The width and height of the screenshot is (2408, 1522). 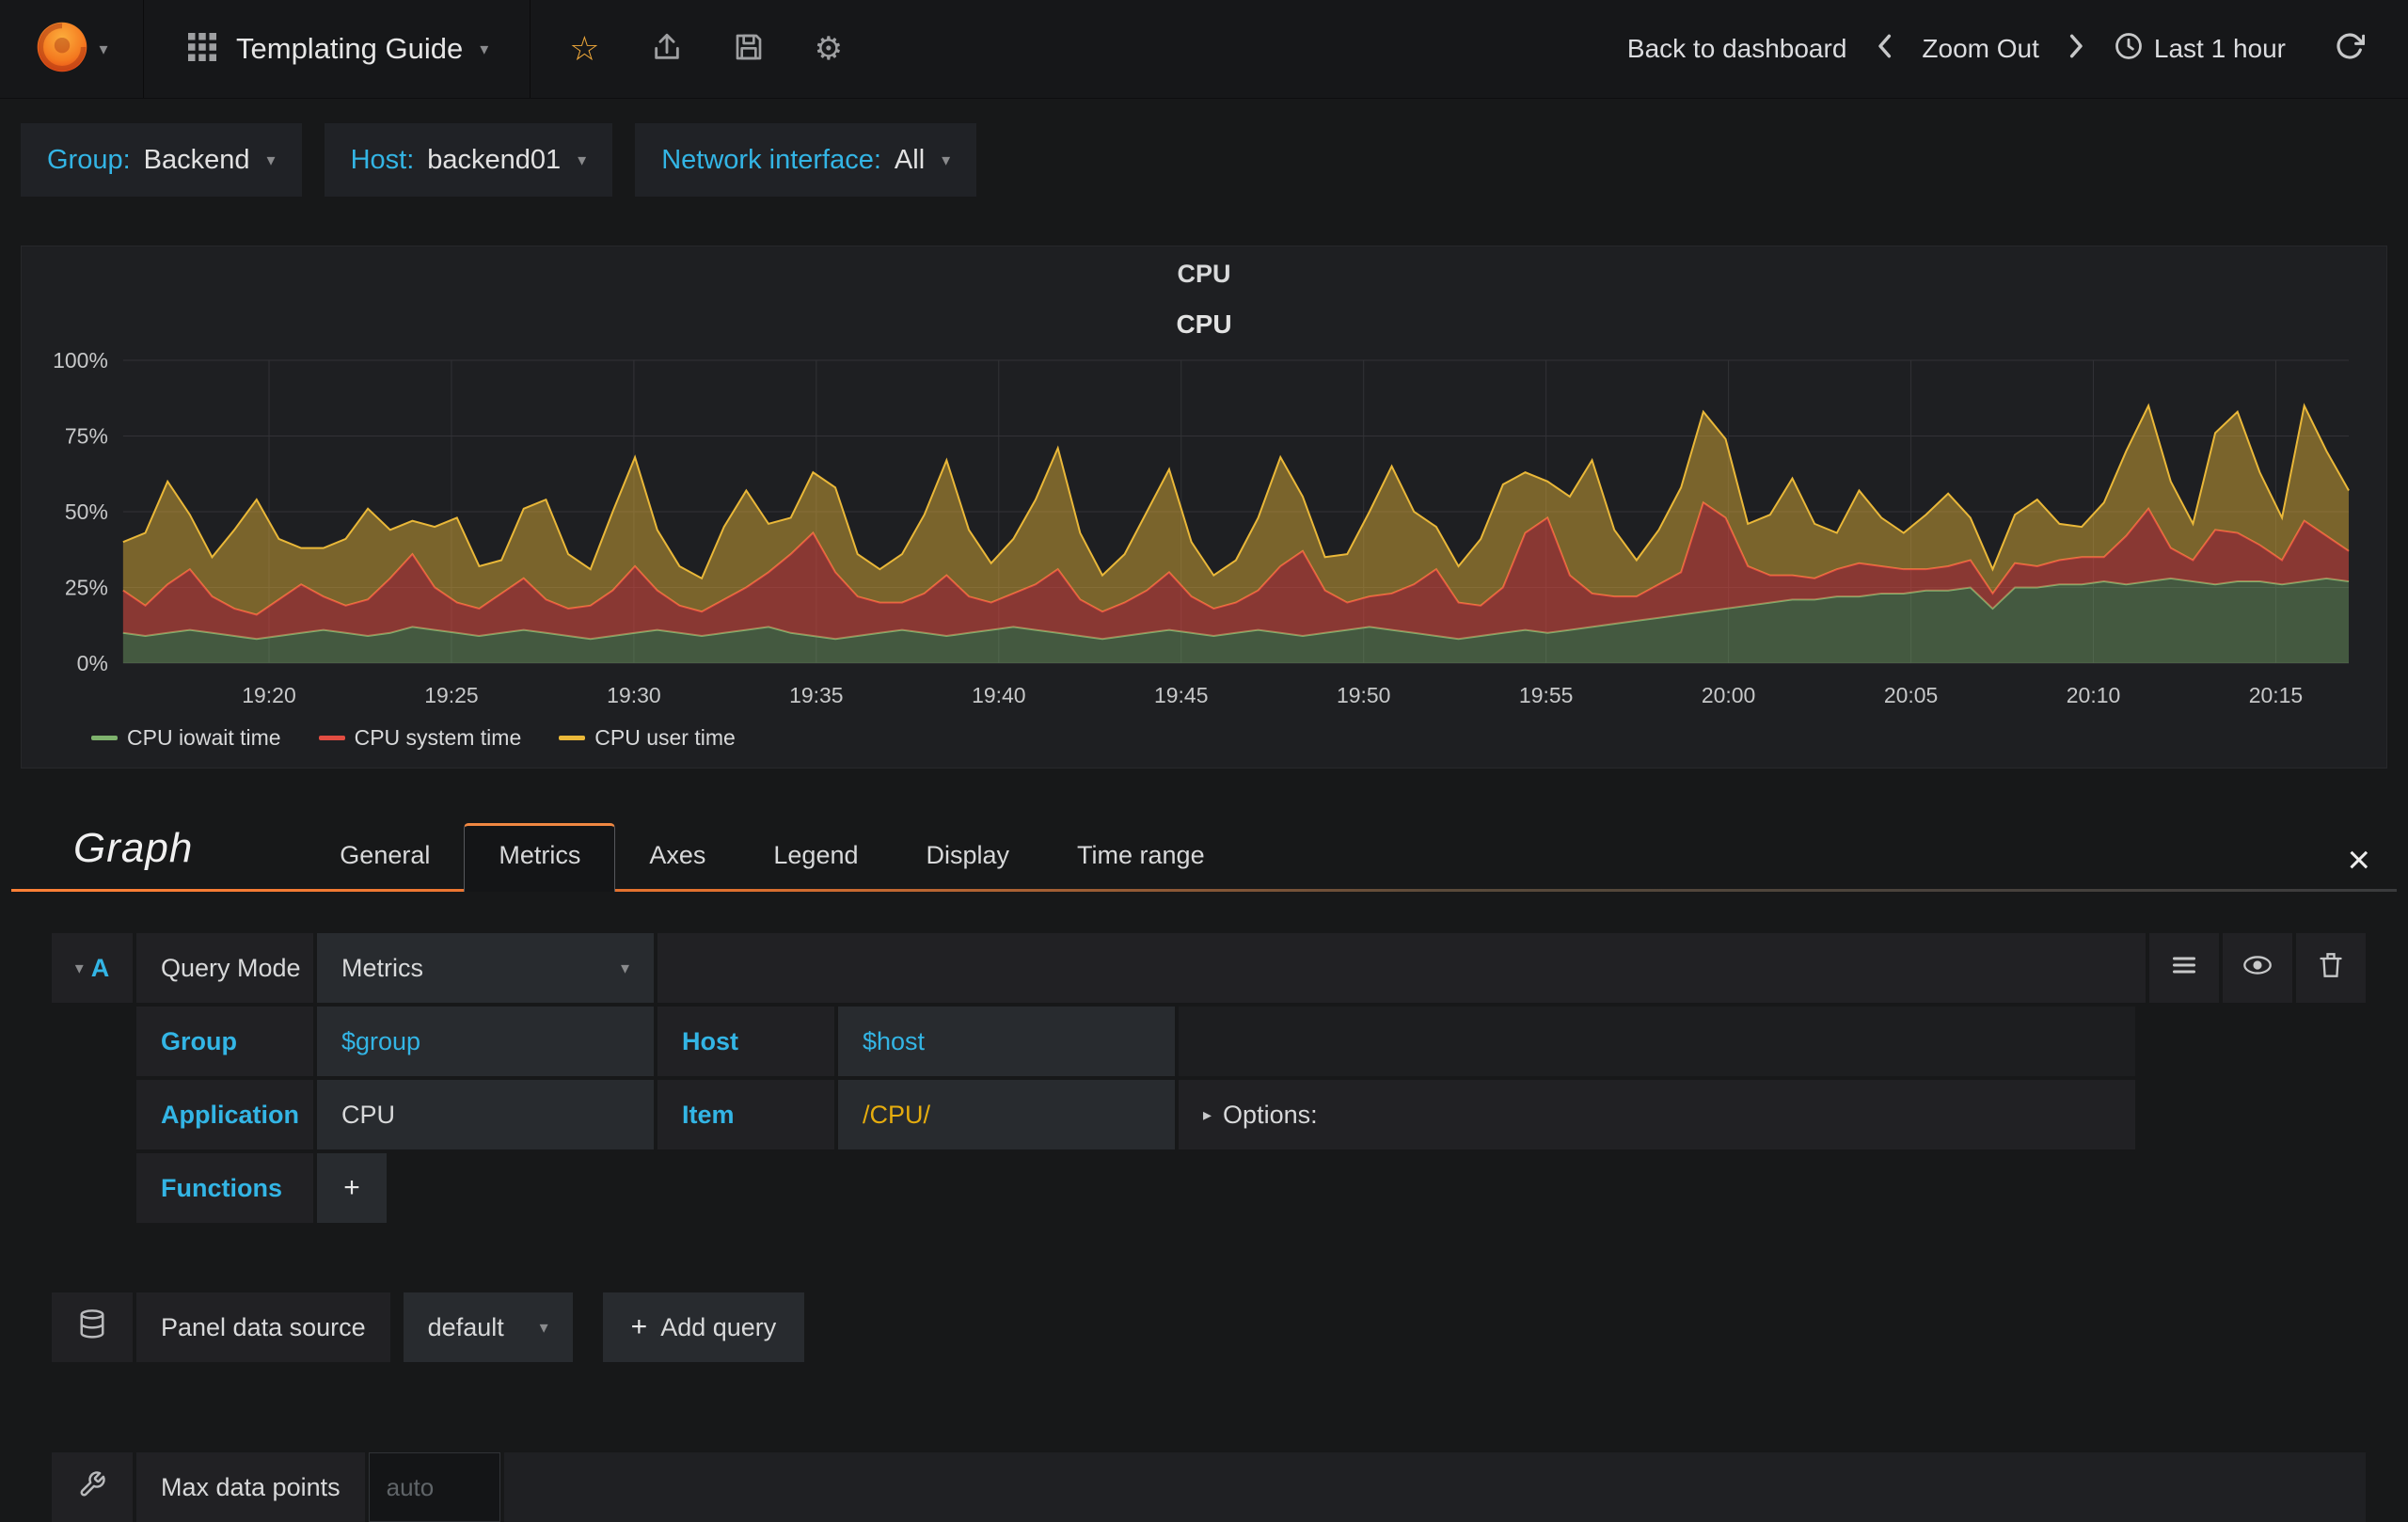 I want to click on datasource-value: default, so click(x=466, y=1327).